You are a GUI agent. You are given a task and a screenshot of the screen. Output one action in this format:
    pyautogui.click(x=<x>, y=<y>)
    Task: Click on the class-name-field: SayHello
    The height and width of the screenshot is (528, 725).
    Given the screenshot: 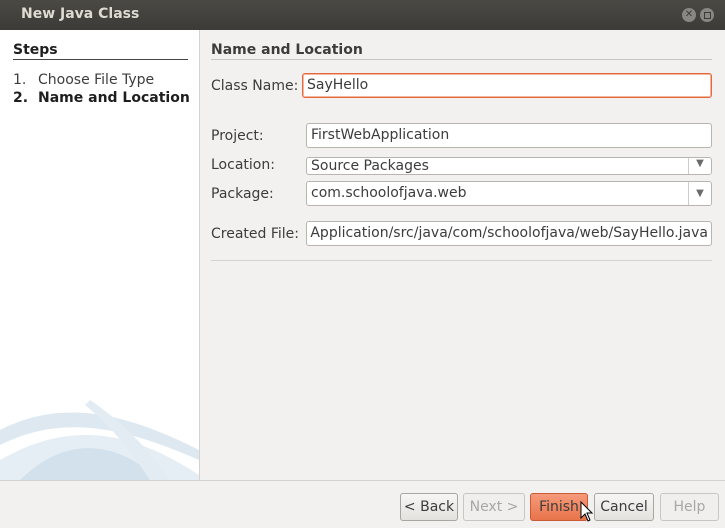 What is the action you would take?
    pyautogui.click(x=507, y=85)
    